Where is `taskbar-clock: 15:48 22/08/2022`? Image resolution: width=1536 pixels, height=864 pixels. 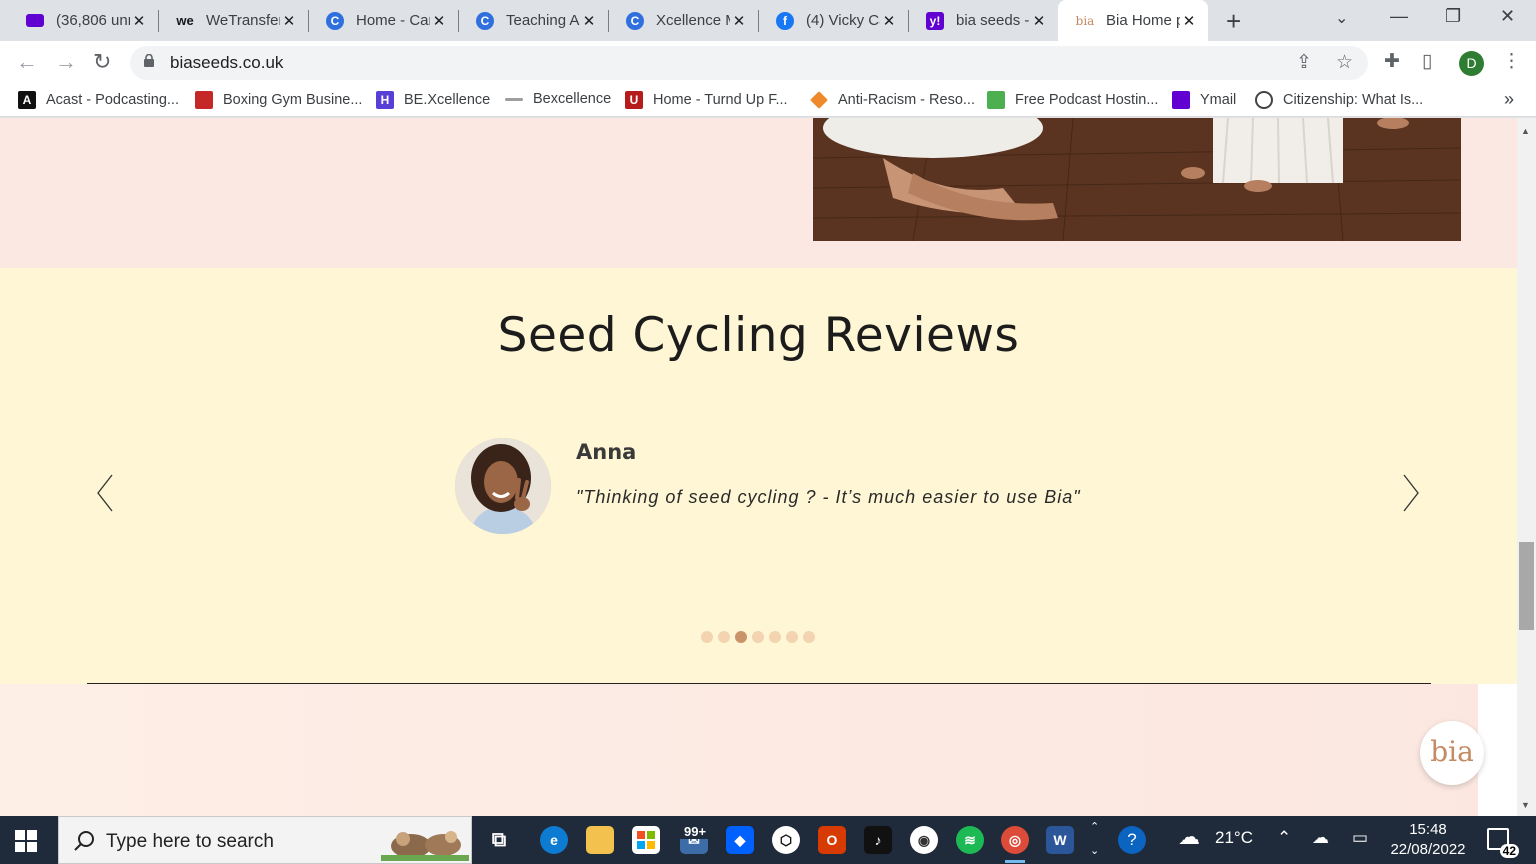 taskbar-clock: 15:48 22/08/2022 is located at coordinates (1428, 840).